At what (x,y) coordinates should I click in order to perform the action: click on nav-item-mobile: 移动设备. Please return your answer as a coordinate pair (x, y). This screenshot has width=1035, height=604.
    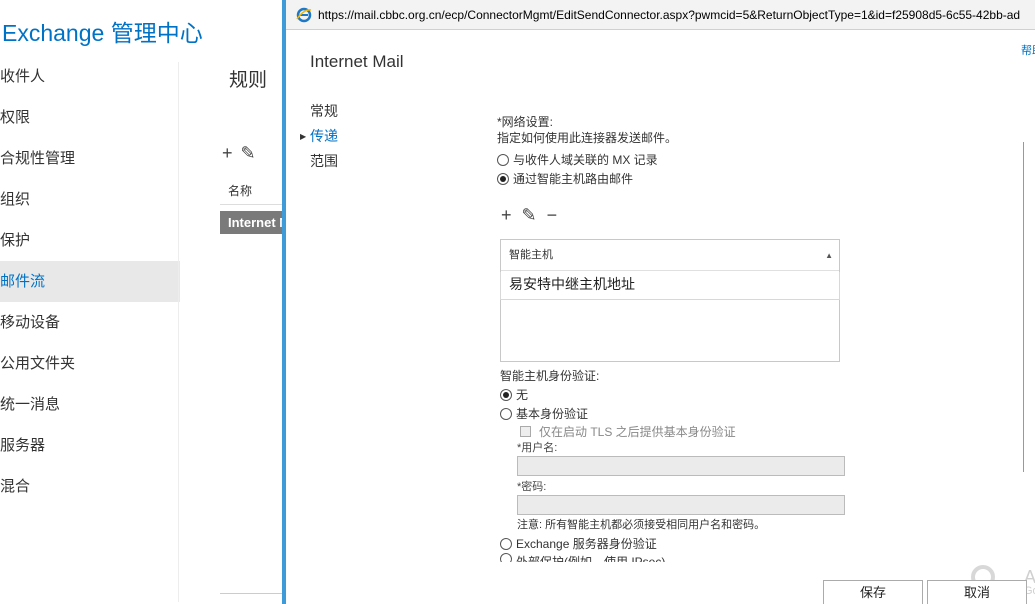
    Looking at the image, I should click on (90, 322).